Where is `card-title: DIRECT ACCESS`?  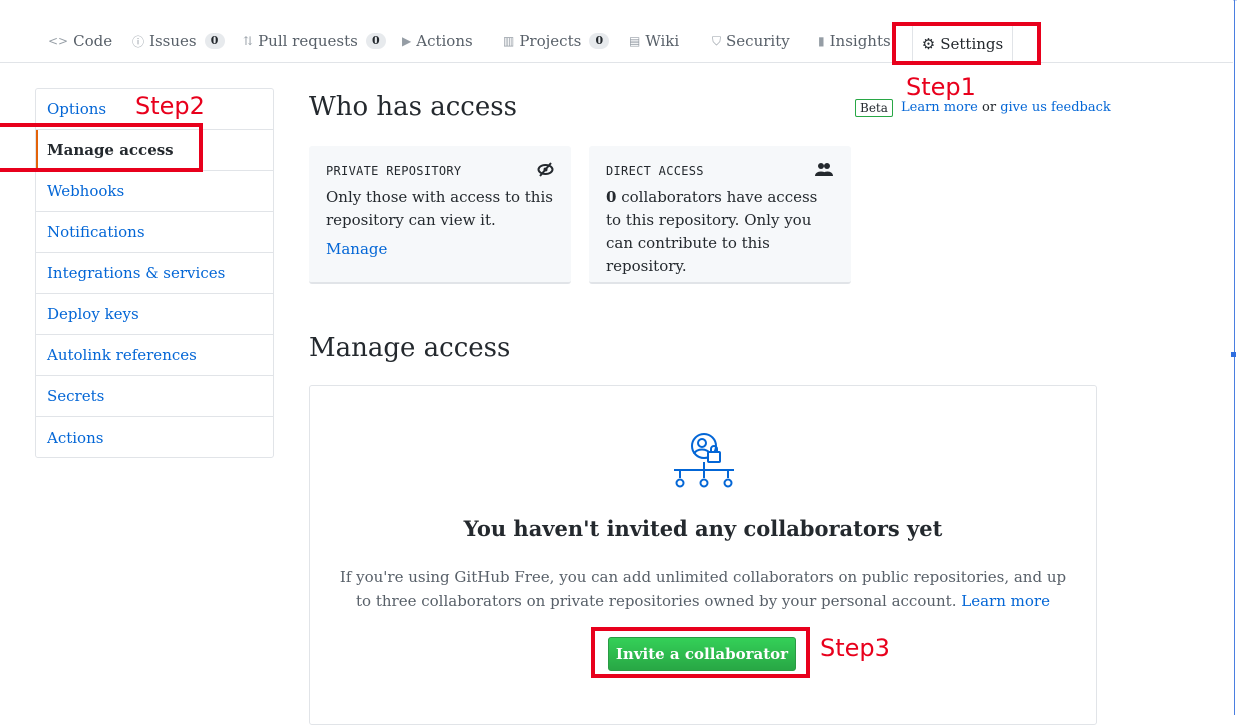
card-title: DIRECT ACCESS is located at coordinates (655, 171).